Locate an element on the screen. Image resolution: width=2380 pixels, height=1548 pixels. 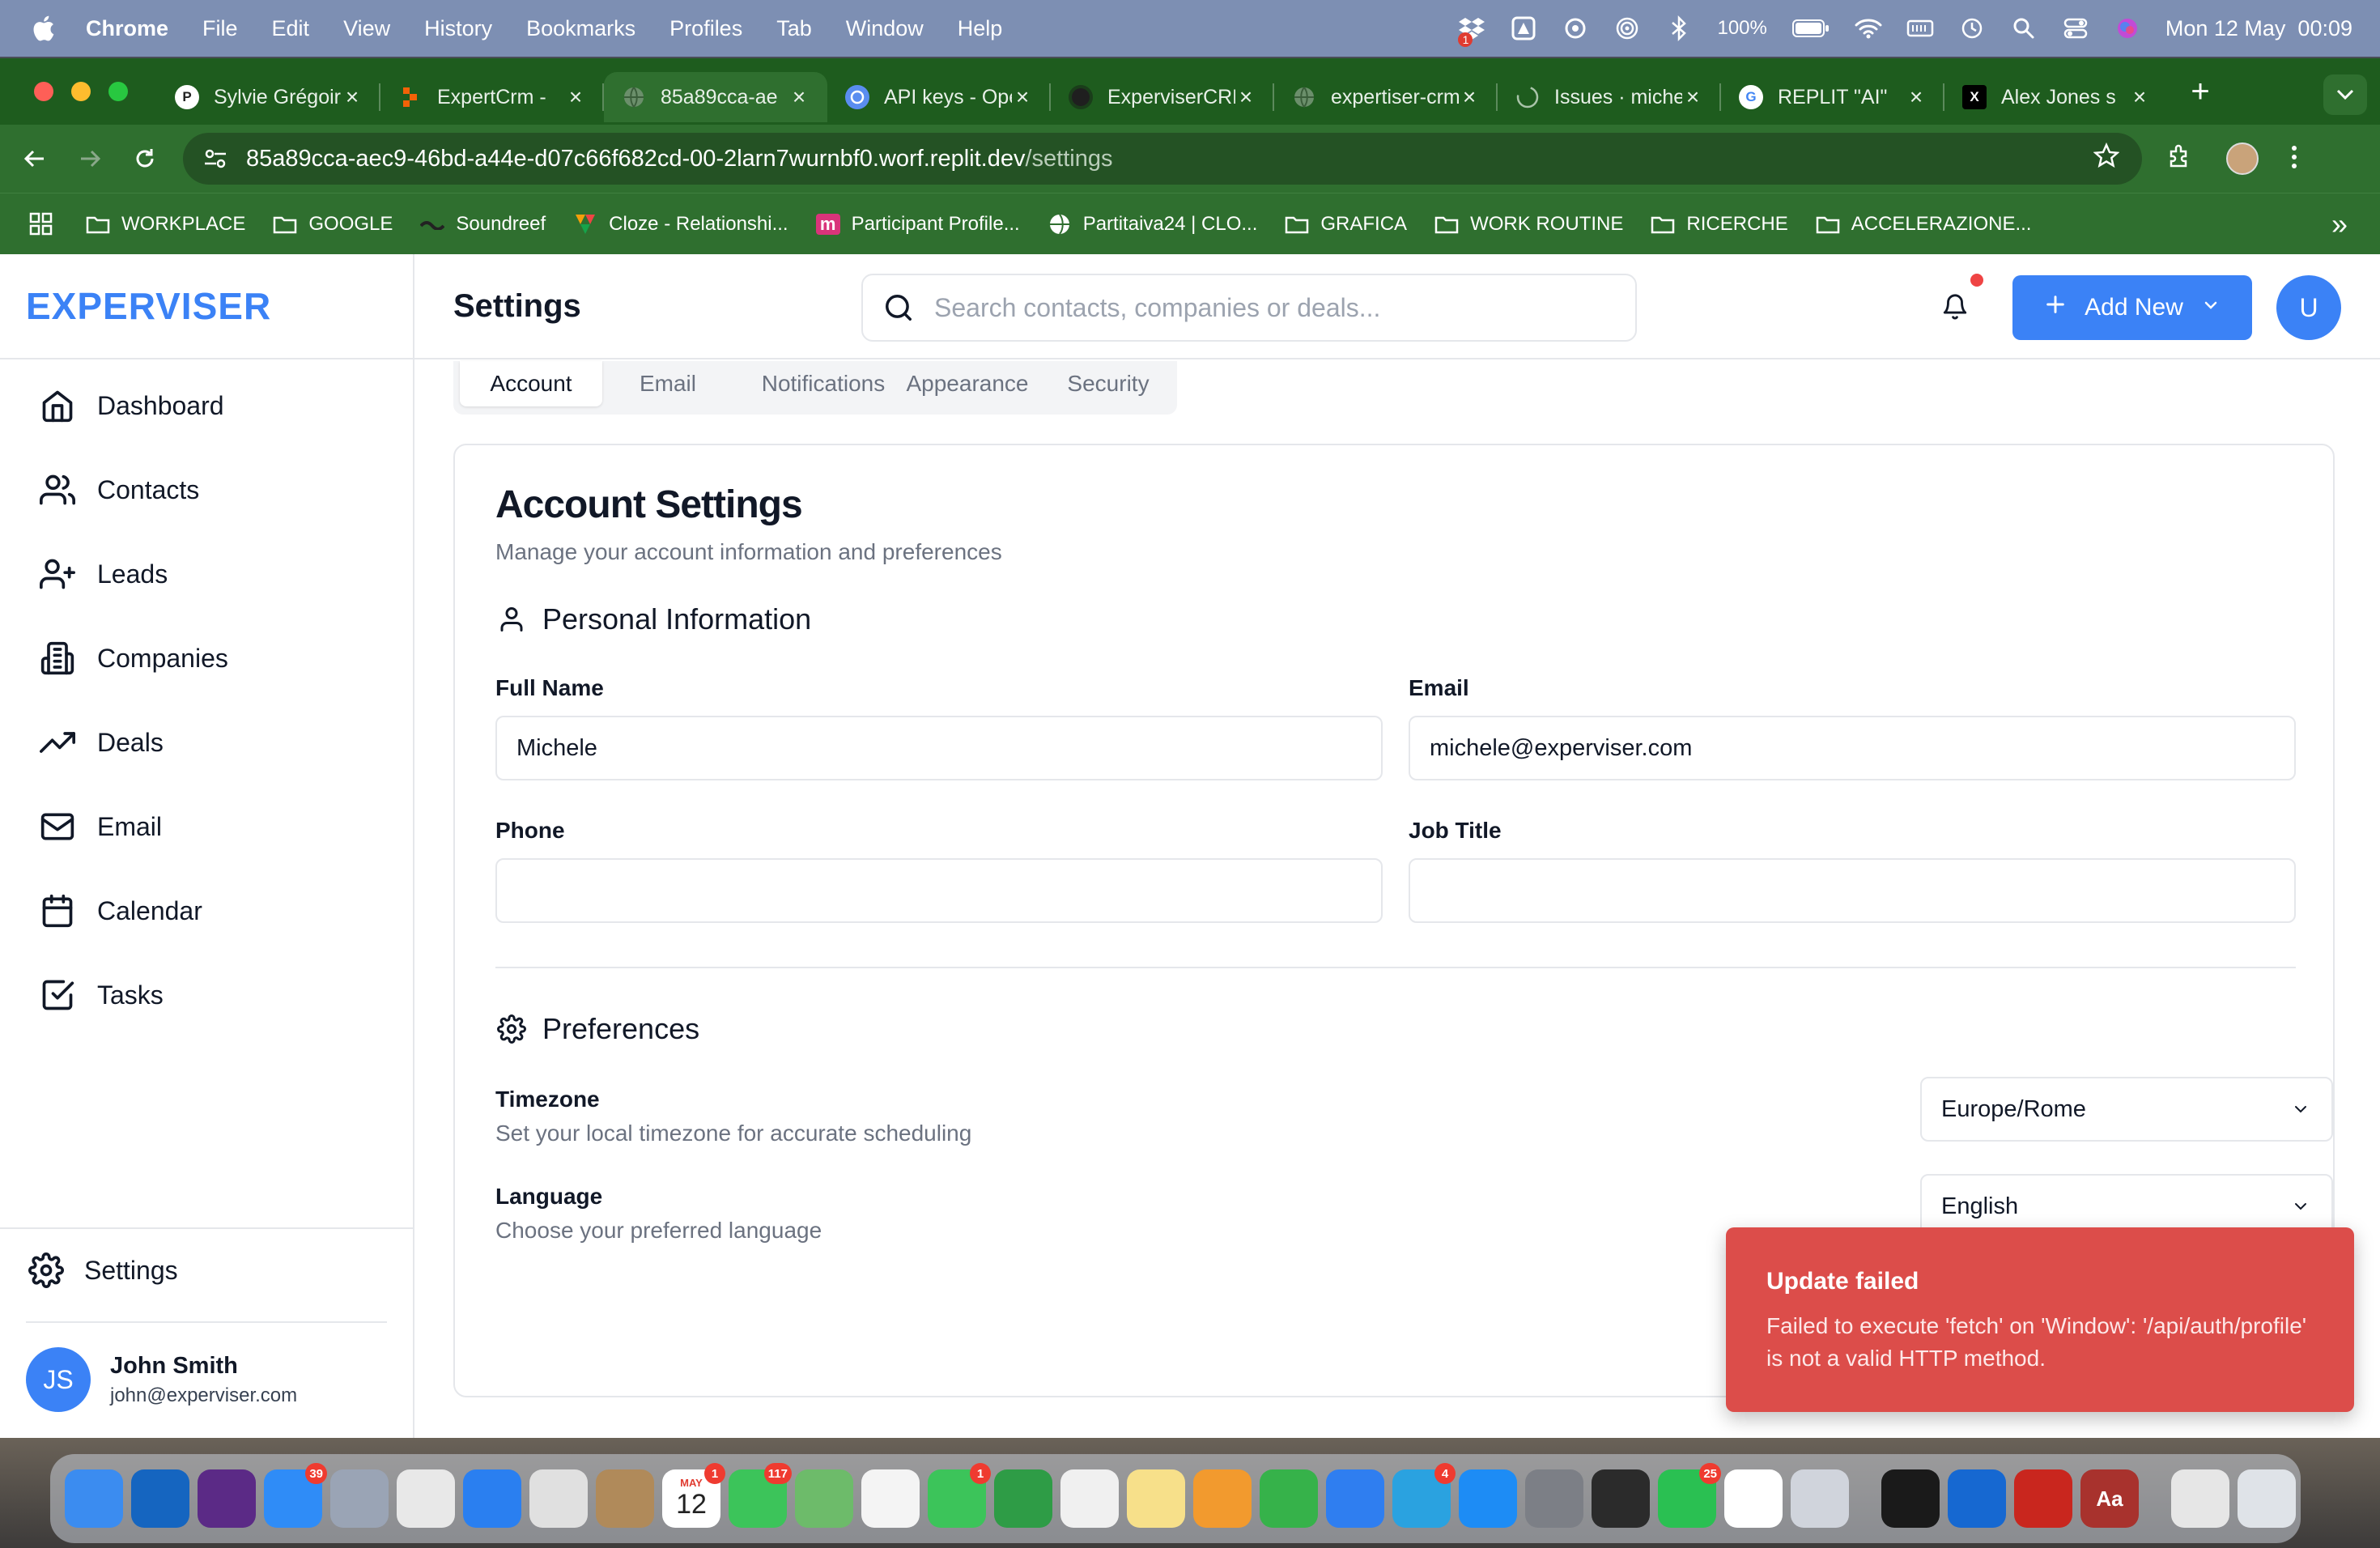
app-status-icon is located at coordinates (1523, 29).